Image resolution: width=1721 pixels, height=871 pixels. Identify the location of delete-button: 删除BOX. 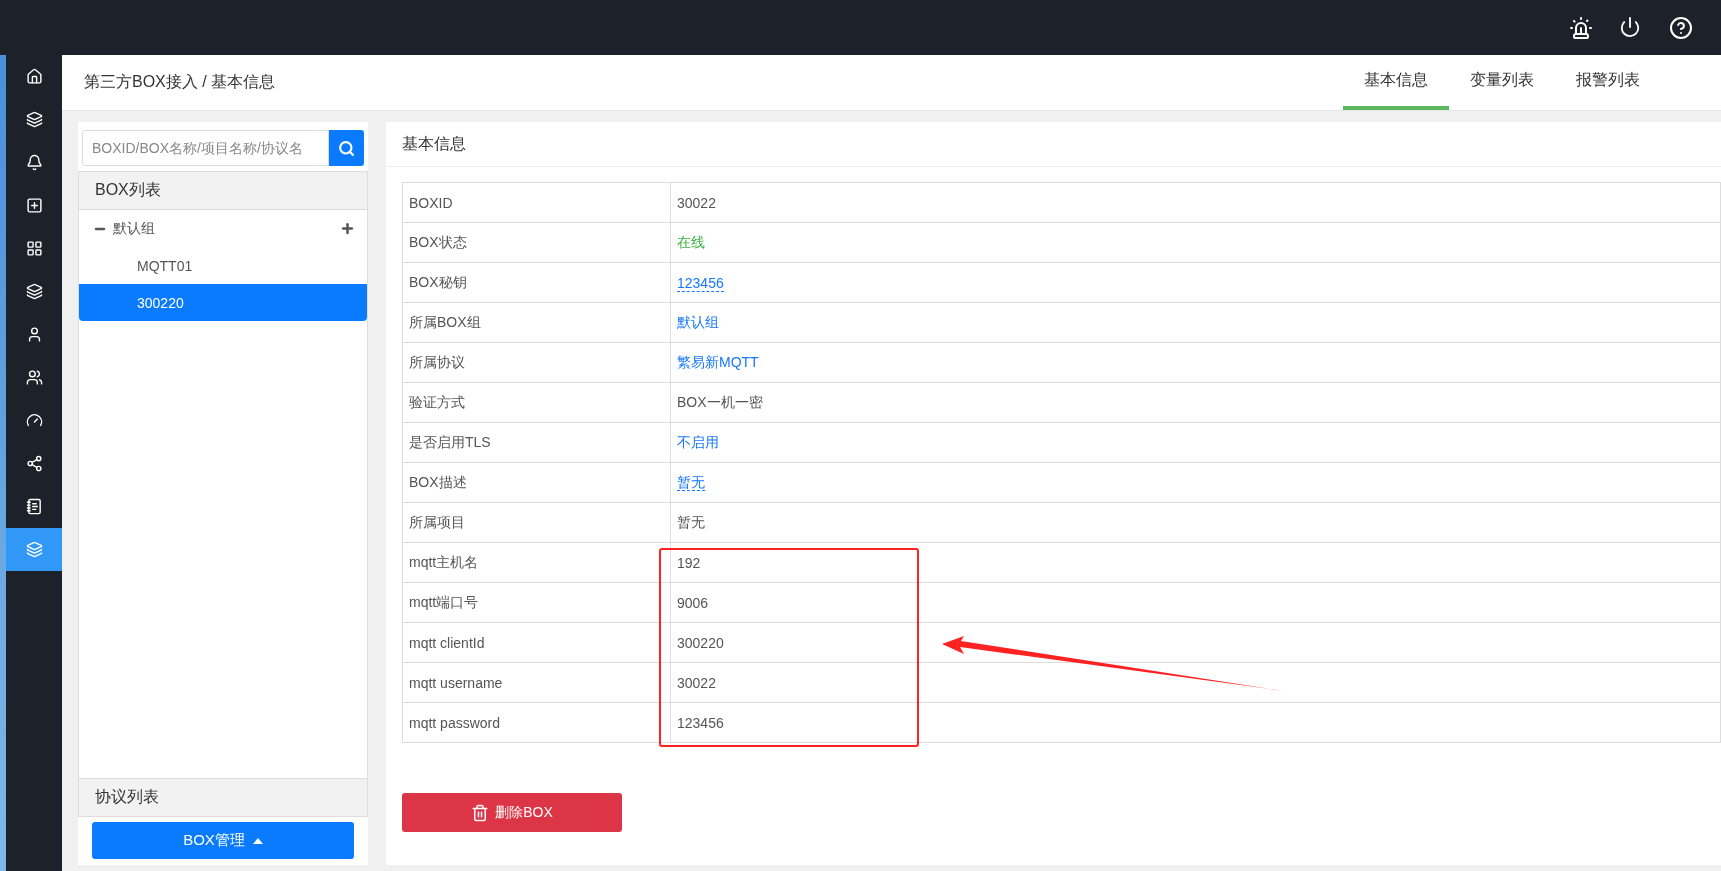
(512, 812).